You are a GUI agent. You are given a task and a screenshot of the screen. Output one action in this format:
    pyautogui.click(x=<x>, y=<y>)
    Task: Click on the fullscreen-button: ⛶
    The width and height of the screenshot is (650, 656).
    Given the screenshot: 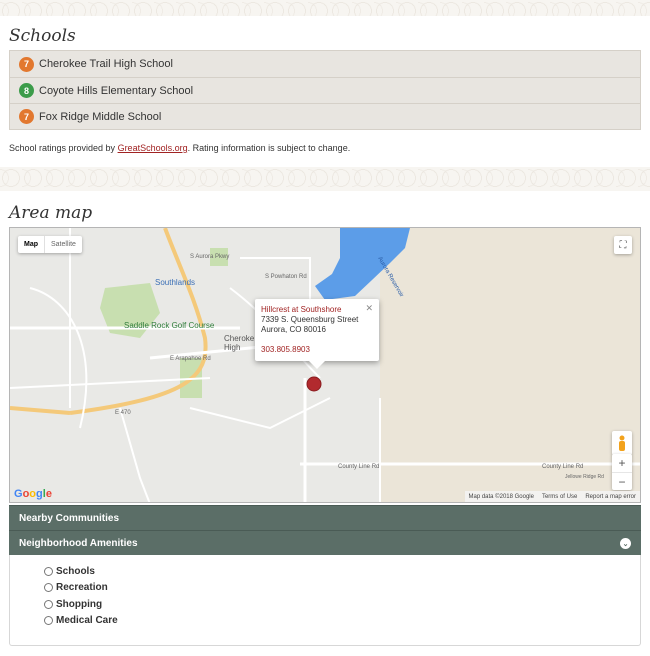 What is the action you would take?
    pyautogui.click(x=623, y=245)
    